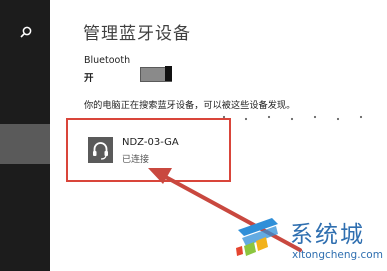  I want to click on device-item: NDZ-03-GA 已连接, so click(148, 152).